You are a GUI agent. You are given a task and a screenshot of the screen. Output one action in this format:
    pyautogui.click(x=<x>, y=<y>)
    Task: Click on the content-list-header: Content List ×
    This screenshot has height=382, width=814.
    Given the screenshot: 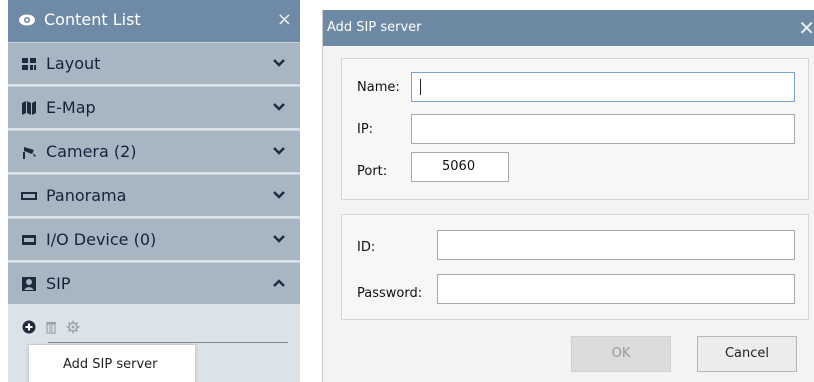 What is the action you would take?
    pyautogui.click(x=154, y=21)
    